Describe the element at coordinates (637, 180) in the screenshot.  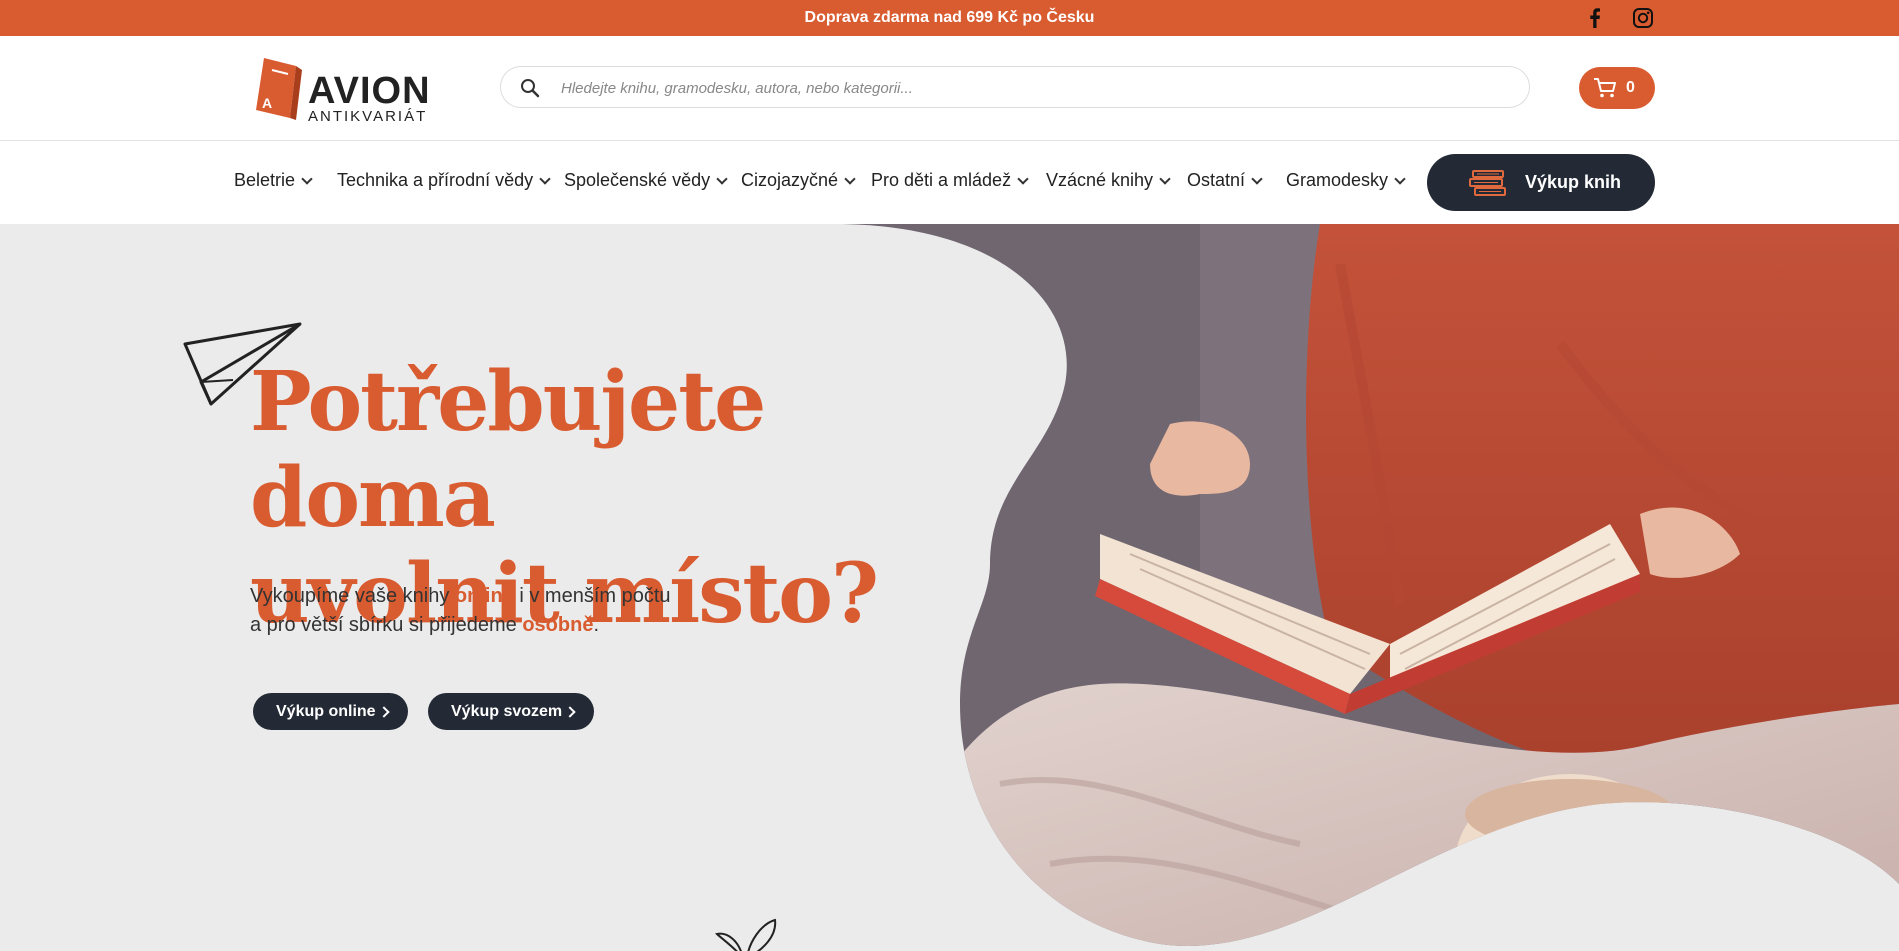
I see `nav-label: Společenské vědy` at that location.